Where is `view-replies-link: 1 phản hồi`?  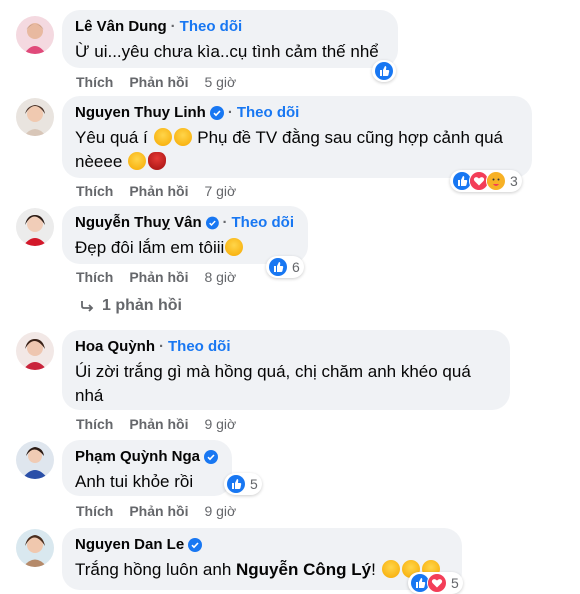
view-replies-link: 1 phản hồi is located at coordinates (131, 306).